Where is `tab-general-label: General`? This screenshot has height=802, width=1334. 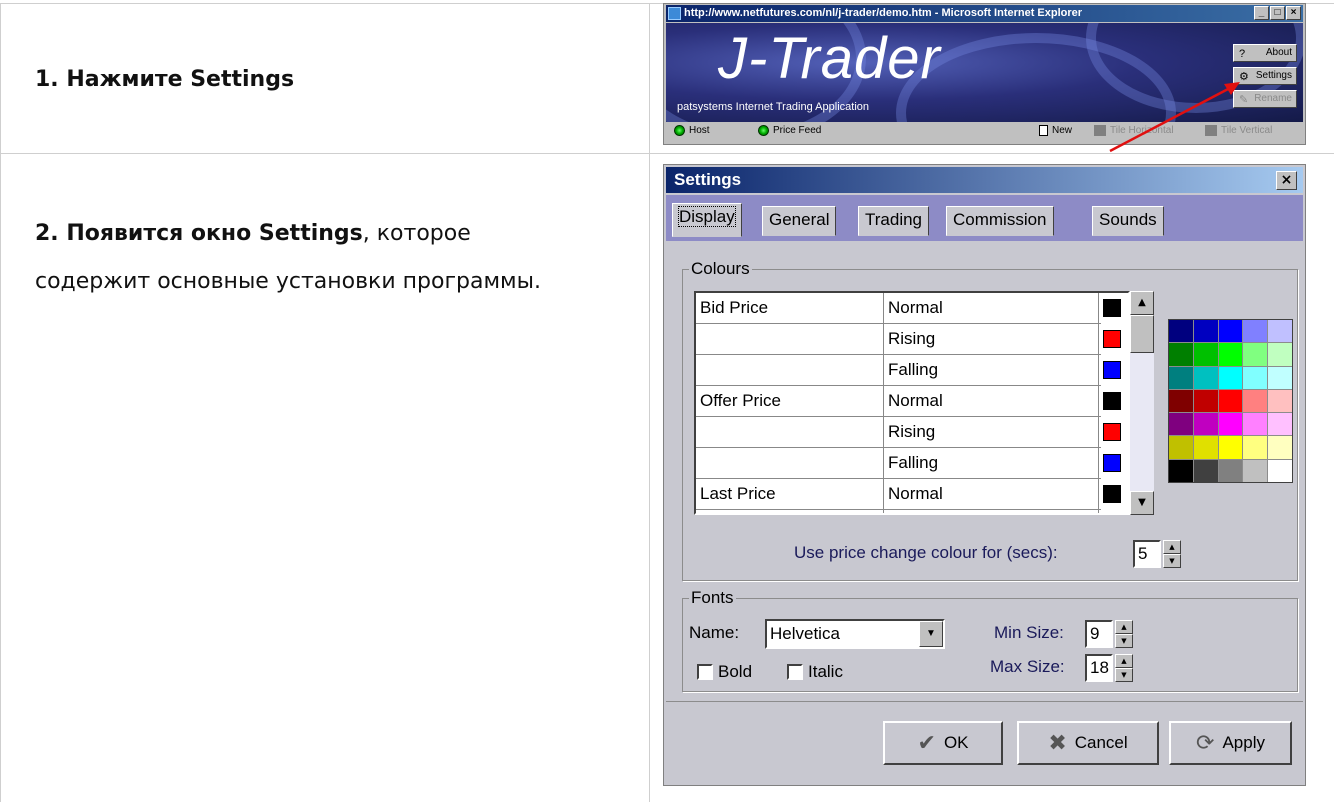 tab-general-label: General is located at coordinates (799, 219).